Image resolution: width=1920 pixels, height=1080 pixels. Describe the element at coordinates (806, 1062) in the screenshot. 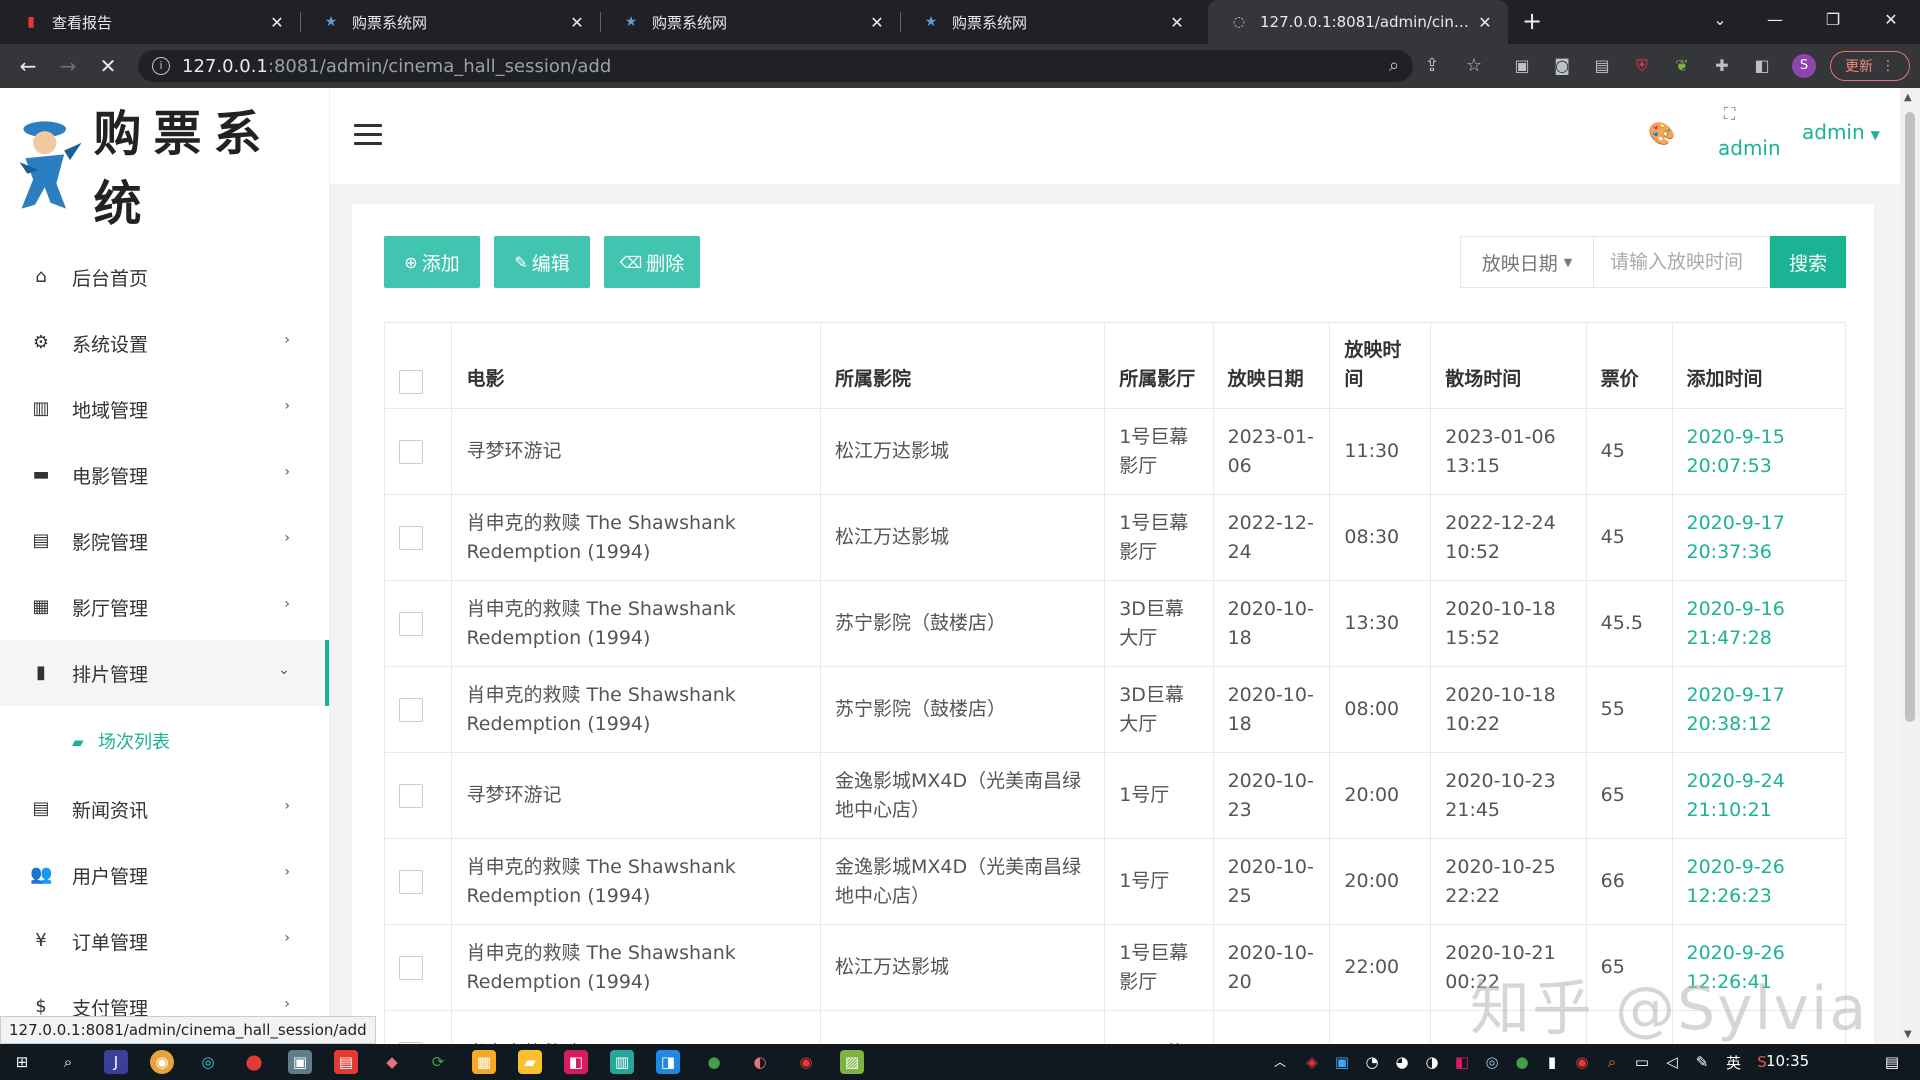

I see `record-icon: ◉` at that location.